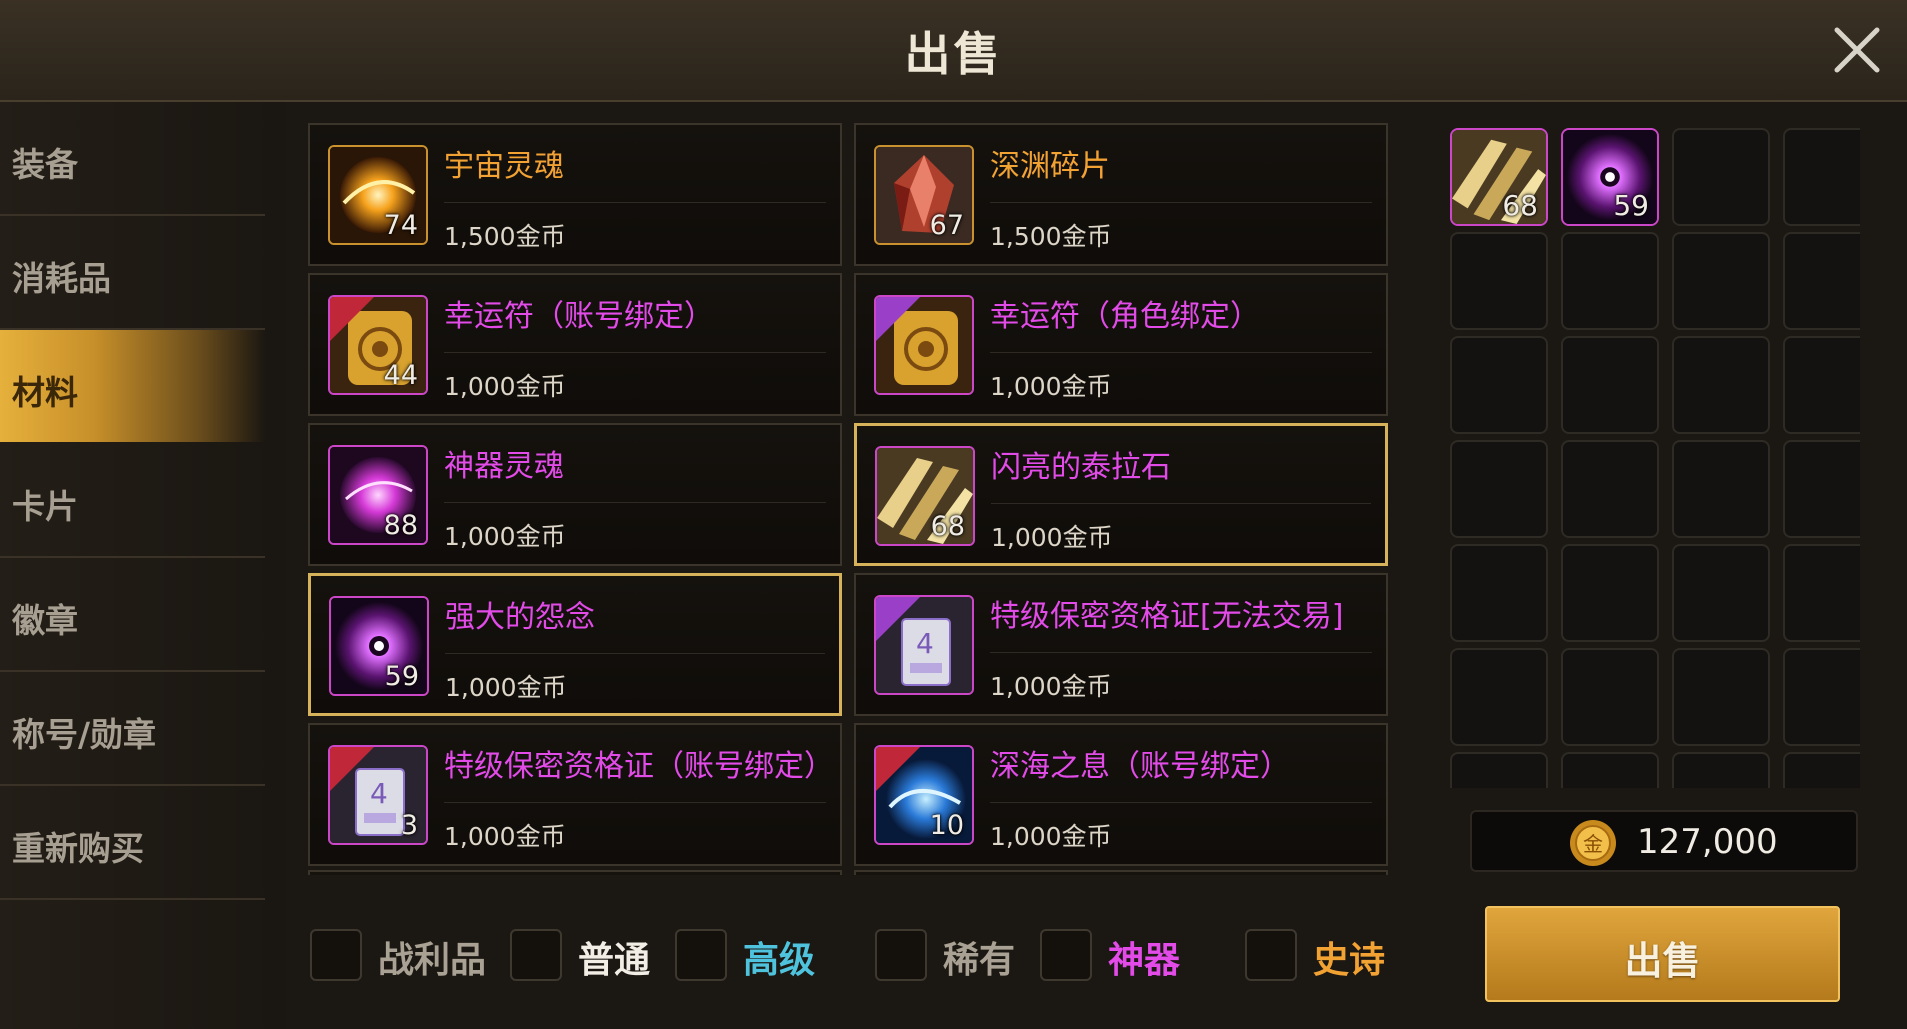  I want to click on sell-slot-terra-stone: 68, so click(1499, 177).